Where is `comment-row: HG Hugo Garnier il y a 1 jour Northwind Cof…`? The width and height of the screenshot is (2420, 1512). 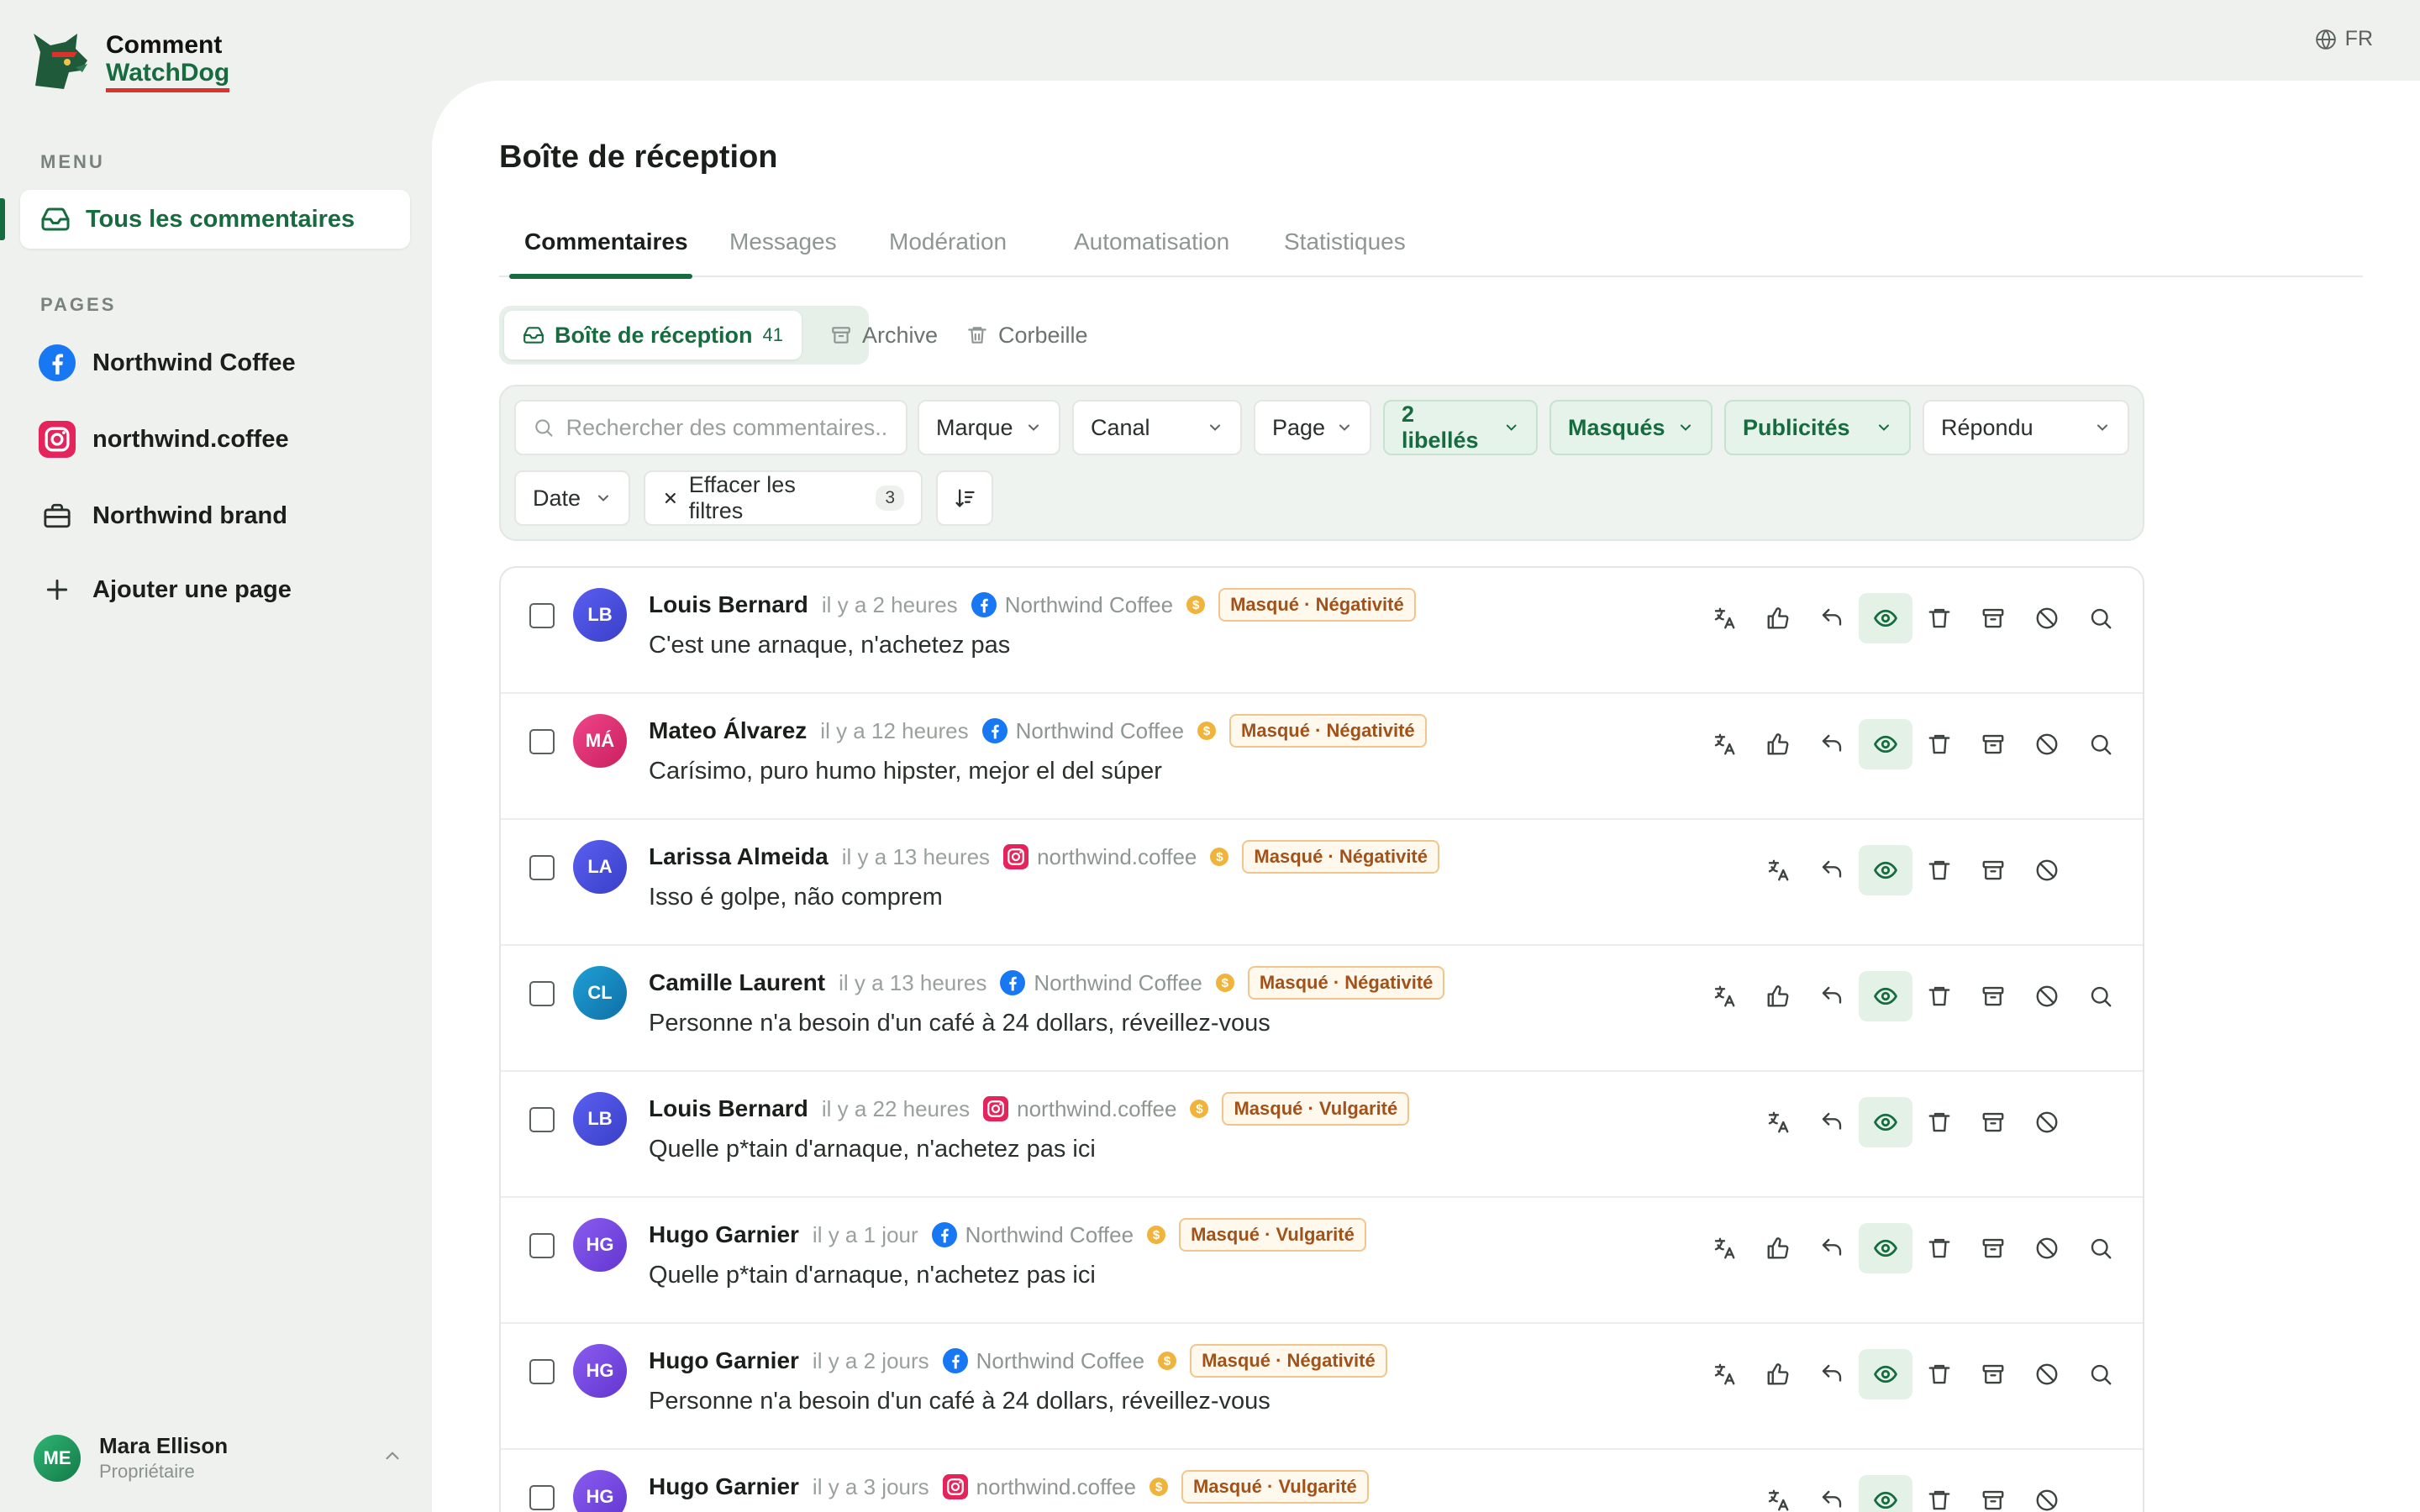
comment-row: HG Hugo Garnier il y a 1 jour Northwind Cof… is located at coordinates (1322, 1261).